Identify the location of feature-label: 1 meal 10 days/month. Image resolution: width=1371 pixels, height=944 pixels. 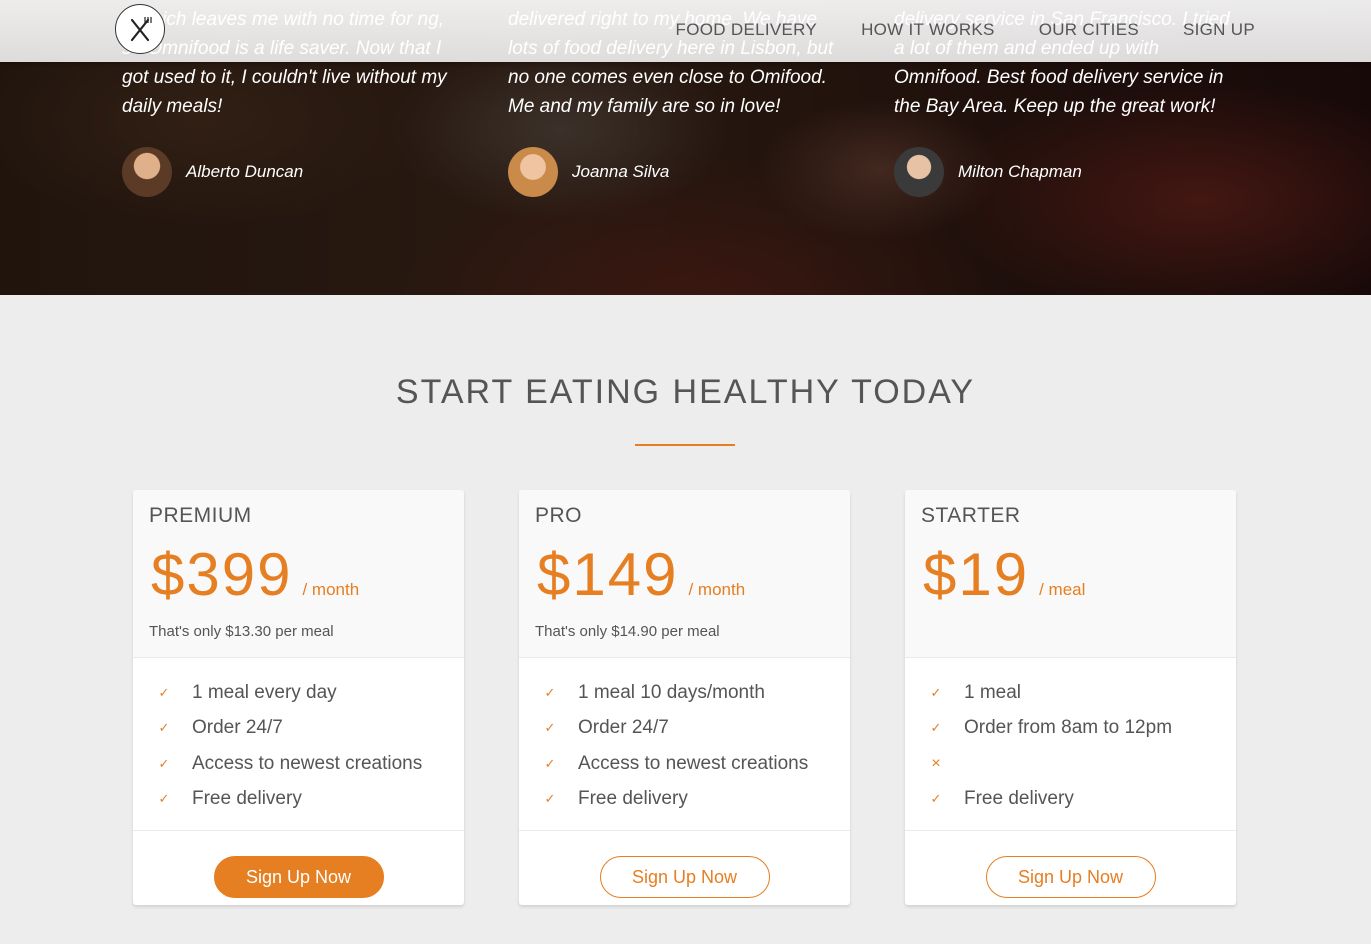
(671, 692).